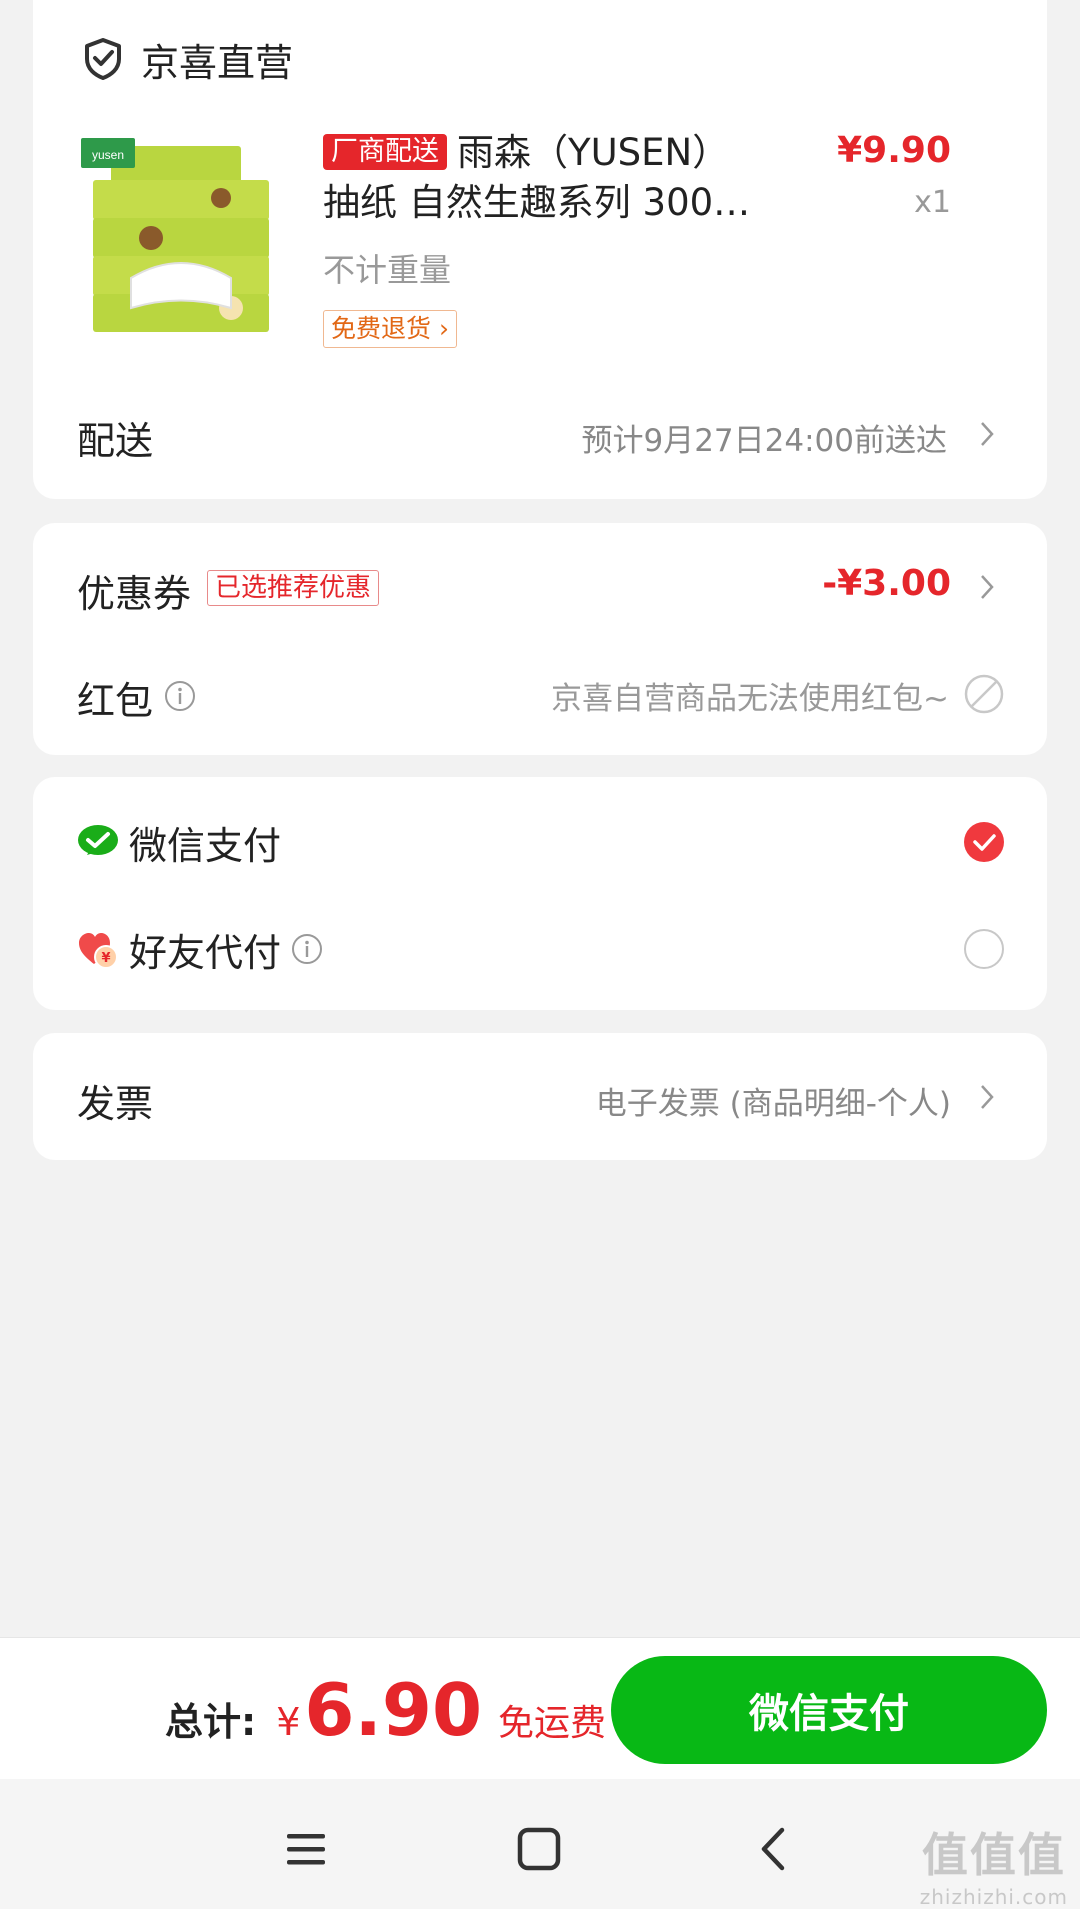 Image resolution: width=1080 pixels, height=1909 pixels. I want to click on site-watermark: 值值值 zhizhizhi.com, so click(994, 1864).